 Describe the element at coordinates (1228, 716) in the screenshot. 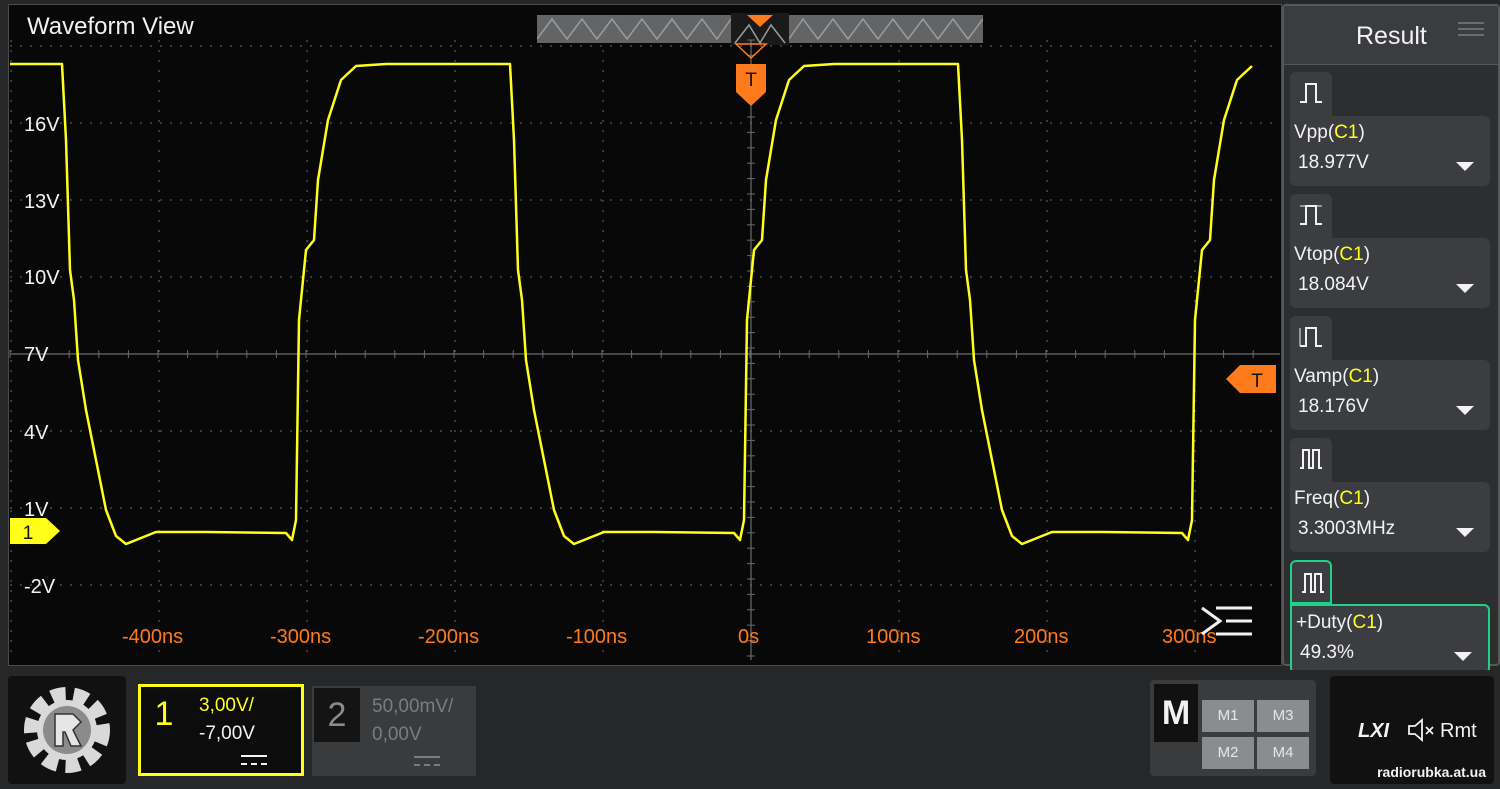

I see `math-m1-button: M1` at that location.